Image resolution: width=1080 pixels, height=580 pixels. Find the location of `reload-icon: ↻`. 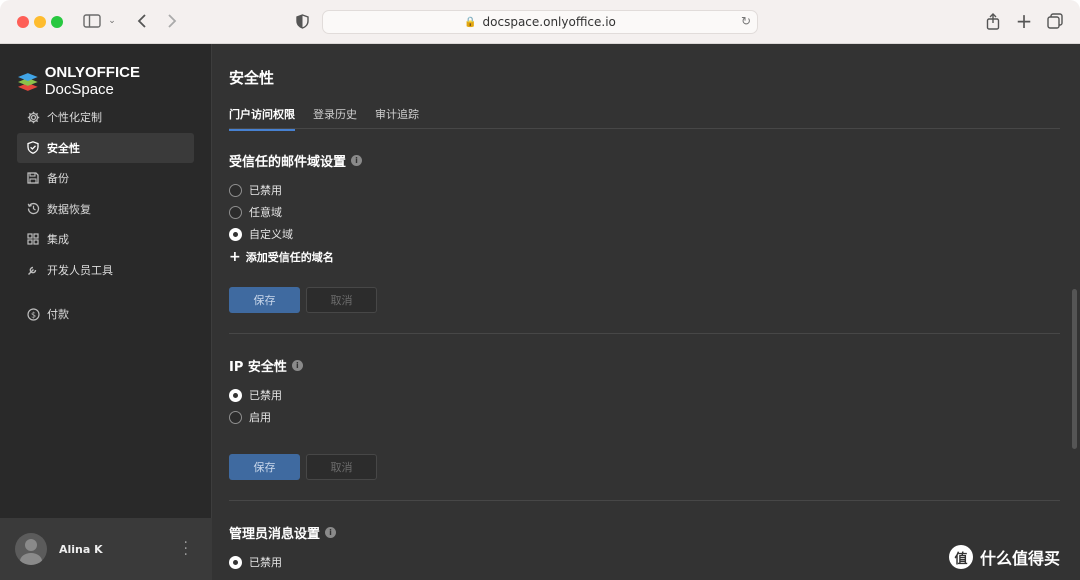

reload-icon: ↻ is located at coordinates (746, 21).